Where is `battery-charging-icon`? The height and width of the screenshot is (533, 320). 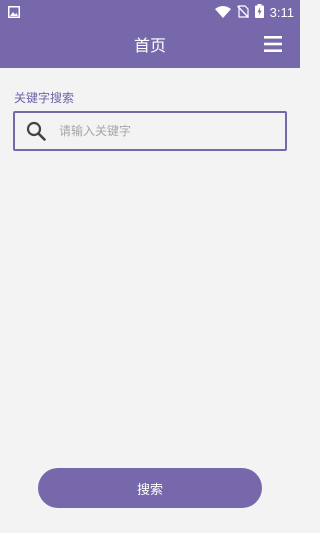 battery-charging-icon is located at coordinates (259, 12).